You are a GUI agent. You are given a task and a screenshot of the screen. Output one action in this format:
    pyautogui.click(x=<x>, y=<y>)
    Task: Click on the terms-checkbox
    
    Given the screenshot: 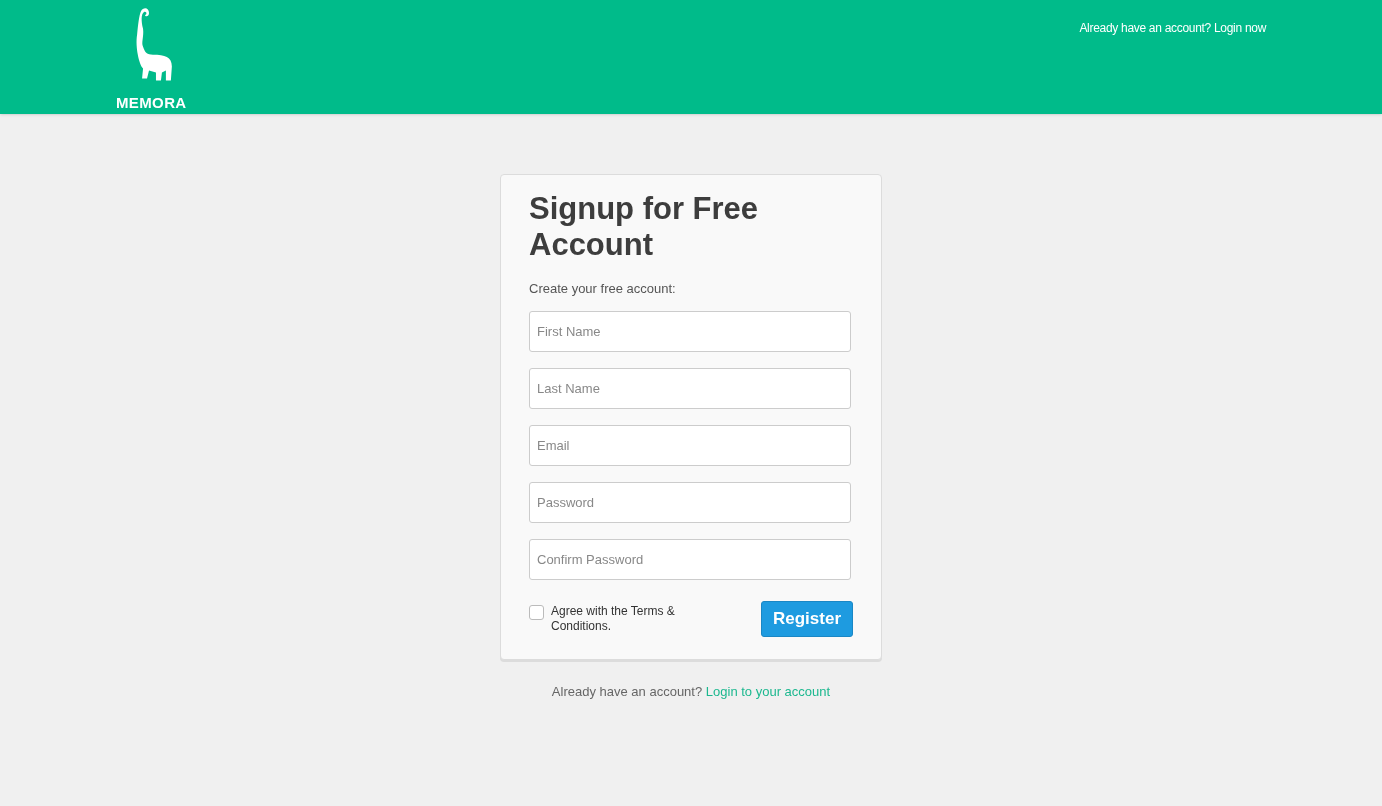 What is the action you would take?
    pyautogui.click(x=536, y=612)
    